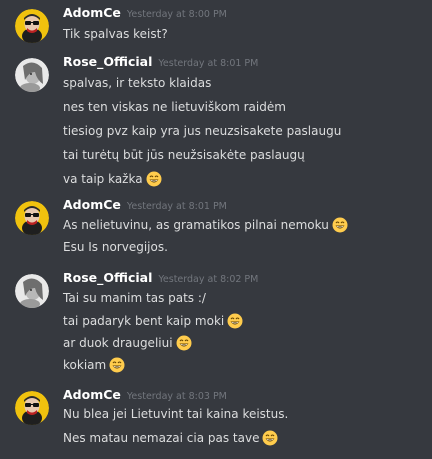 The image size is (432, 459). I want to click on message-timestamp: Yesterday at 8:02 PM, so click(208, 279).